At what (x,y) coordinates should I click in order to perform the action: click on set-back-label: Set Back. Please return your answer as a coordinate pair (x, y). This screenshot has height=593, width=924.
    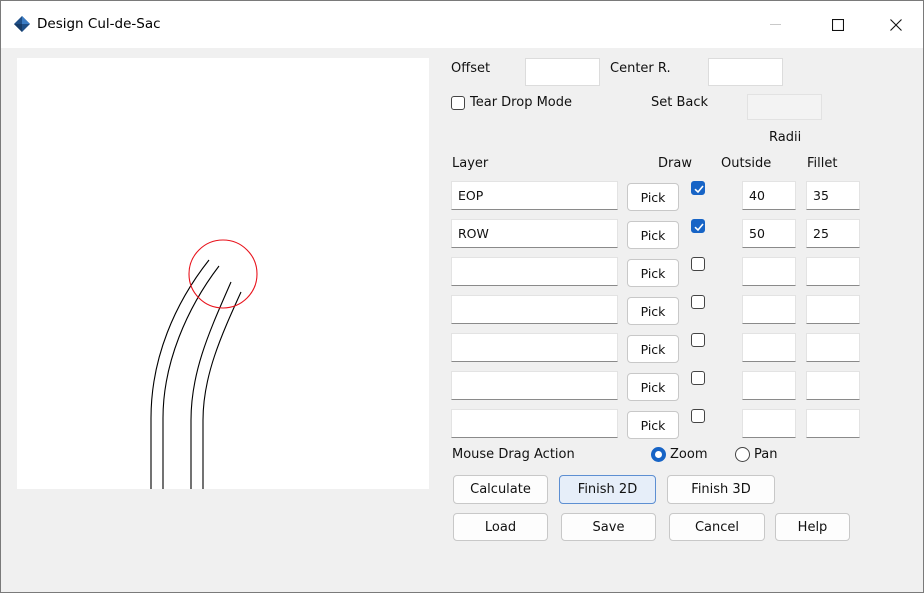
    Looking at the image, I should click on (680, 102).